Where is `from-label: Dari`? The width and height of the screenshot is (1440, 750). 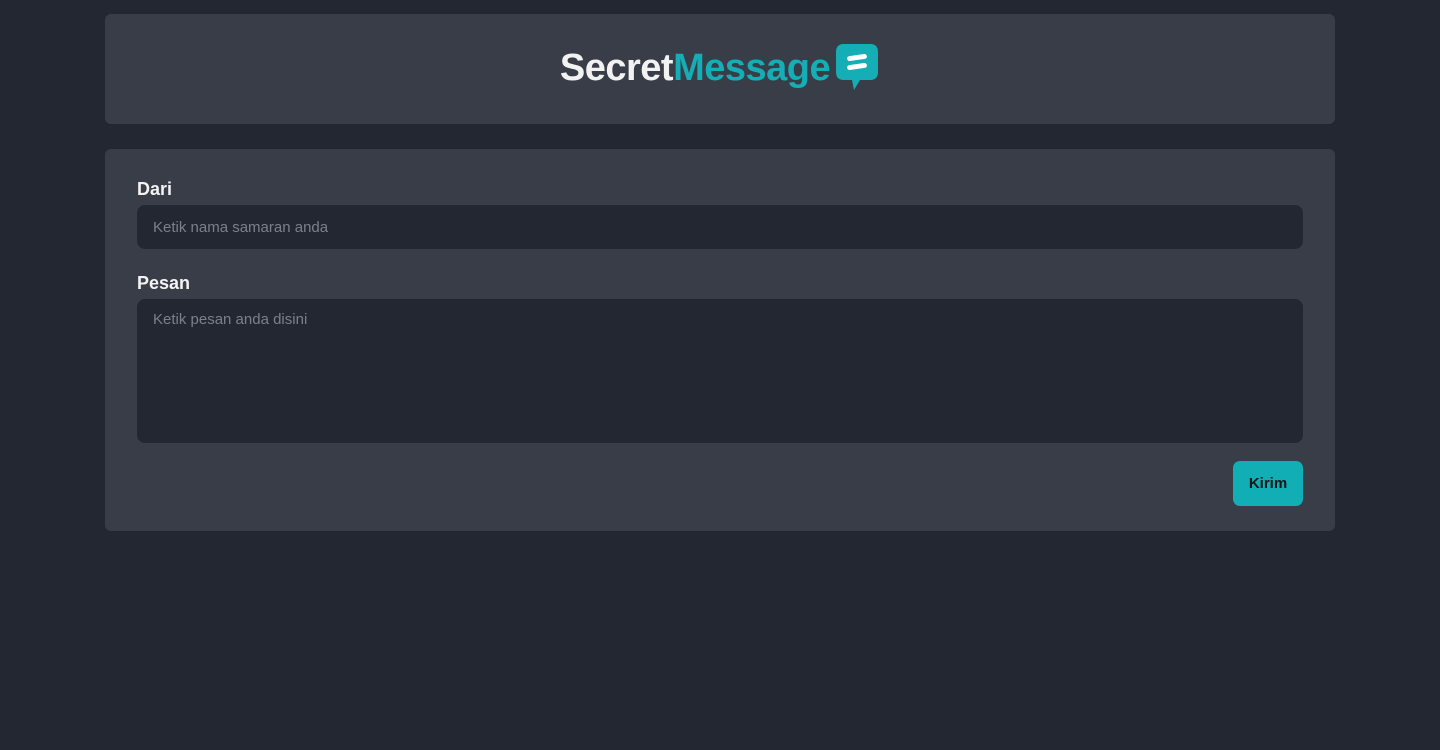
from-label: Dari is located at coordinates (155, 189).